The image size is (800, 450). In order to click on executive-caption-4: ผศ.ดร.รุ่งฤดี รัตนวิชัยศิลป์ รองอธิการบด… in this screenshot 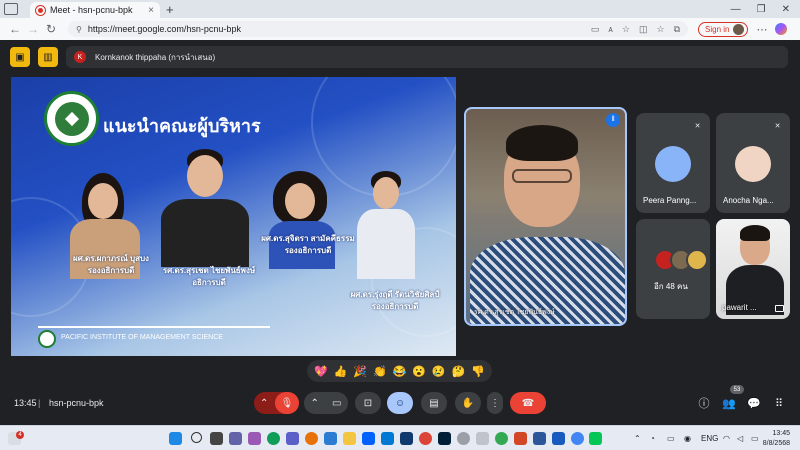, I will do `click(395, 301)`.